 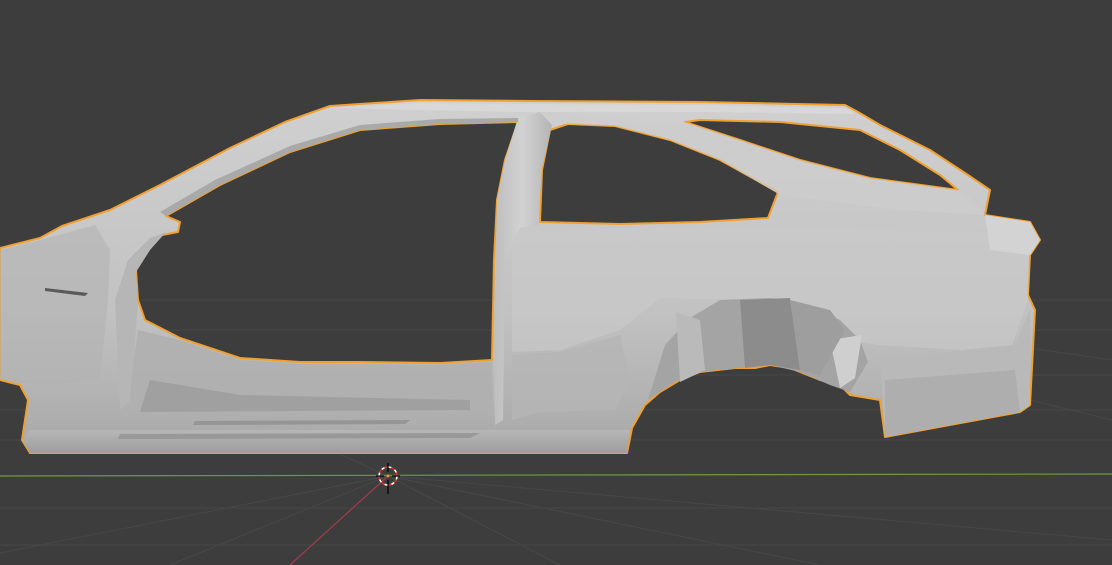 I want to click on x-axis-line, so click(x=556, y=475).